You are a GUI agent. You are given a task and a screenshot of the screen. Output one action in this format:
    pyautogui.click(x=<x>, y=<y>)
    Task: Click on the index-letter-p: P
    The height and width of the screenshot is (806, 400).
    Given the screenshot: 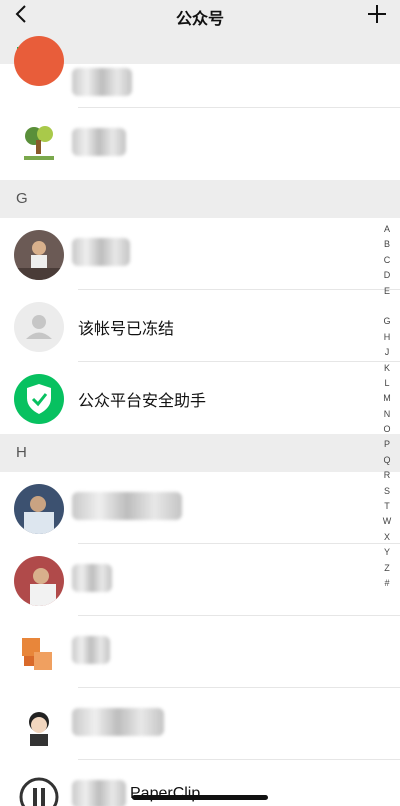 What is the action you would take?
    pyautogui.click(x=387, y=444)
    